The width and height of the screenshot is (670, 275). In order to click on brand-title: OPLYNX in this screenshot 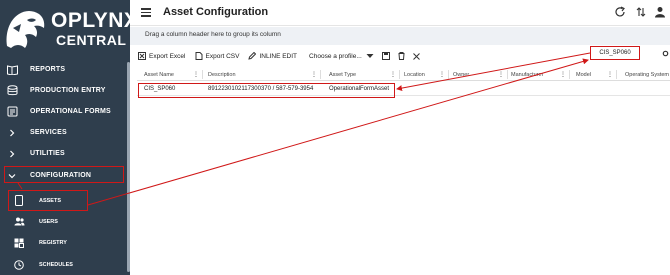, I will do `click(95, 20)`.